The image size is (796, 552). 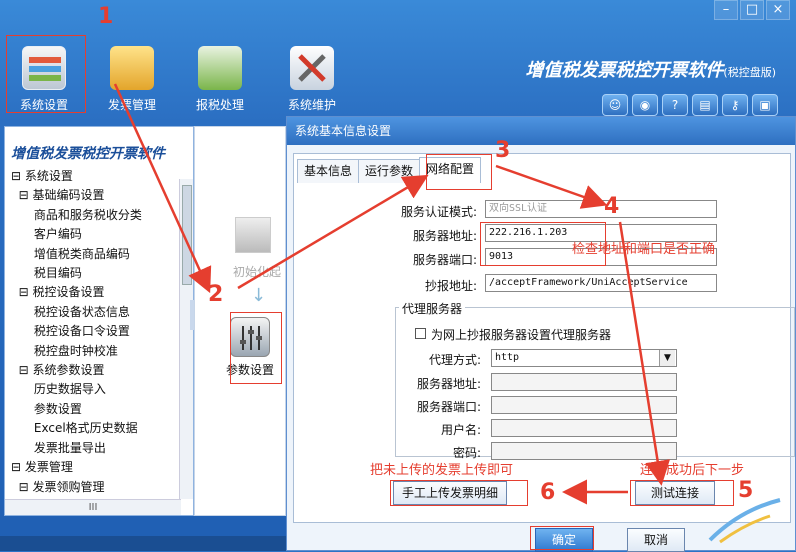 I want to click on tree-item: 历史数据导入, so click(x=99, y=389).